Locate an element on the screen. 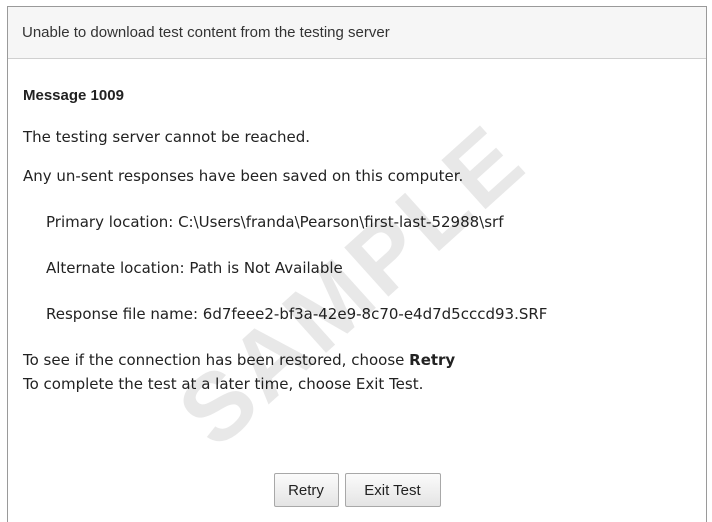  message-heading: Message 1009 is located at coordinates (73, 95).